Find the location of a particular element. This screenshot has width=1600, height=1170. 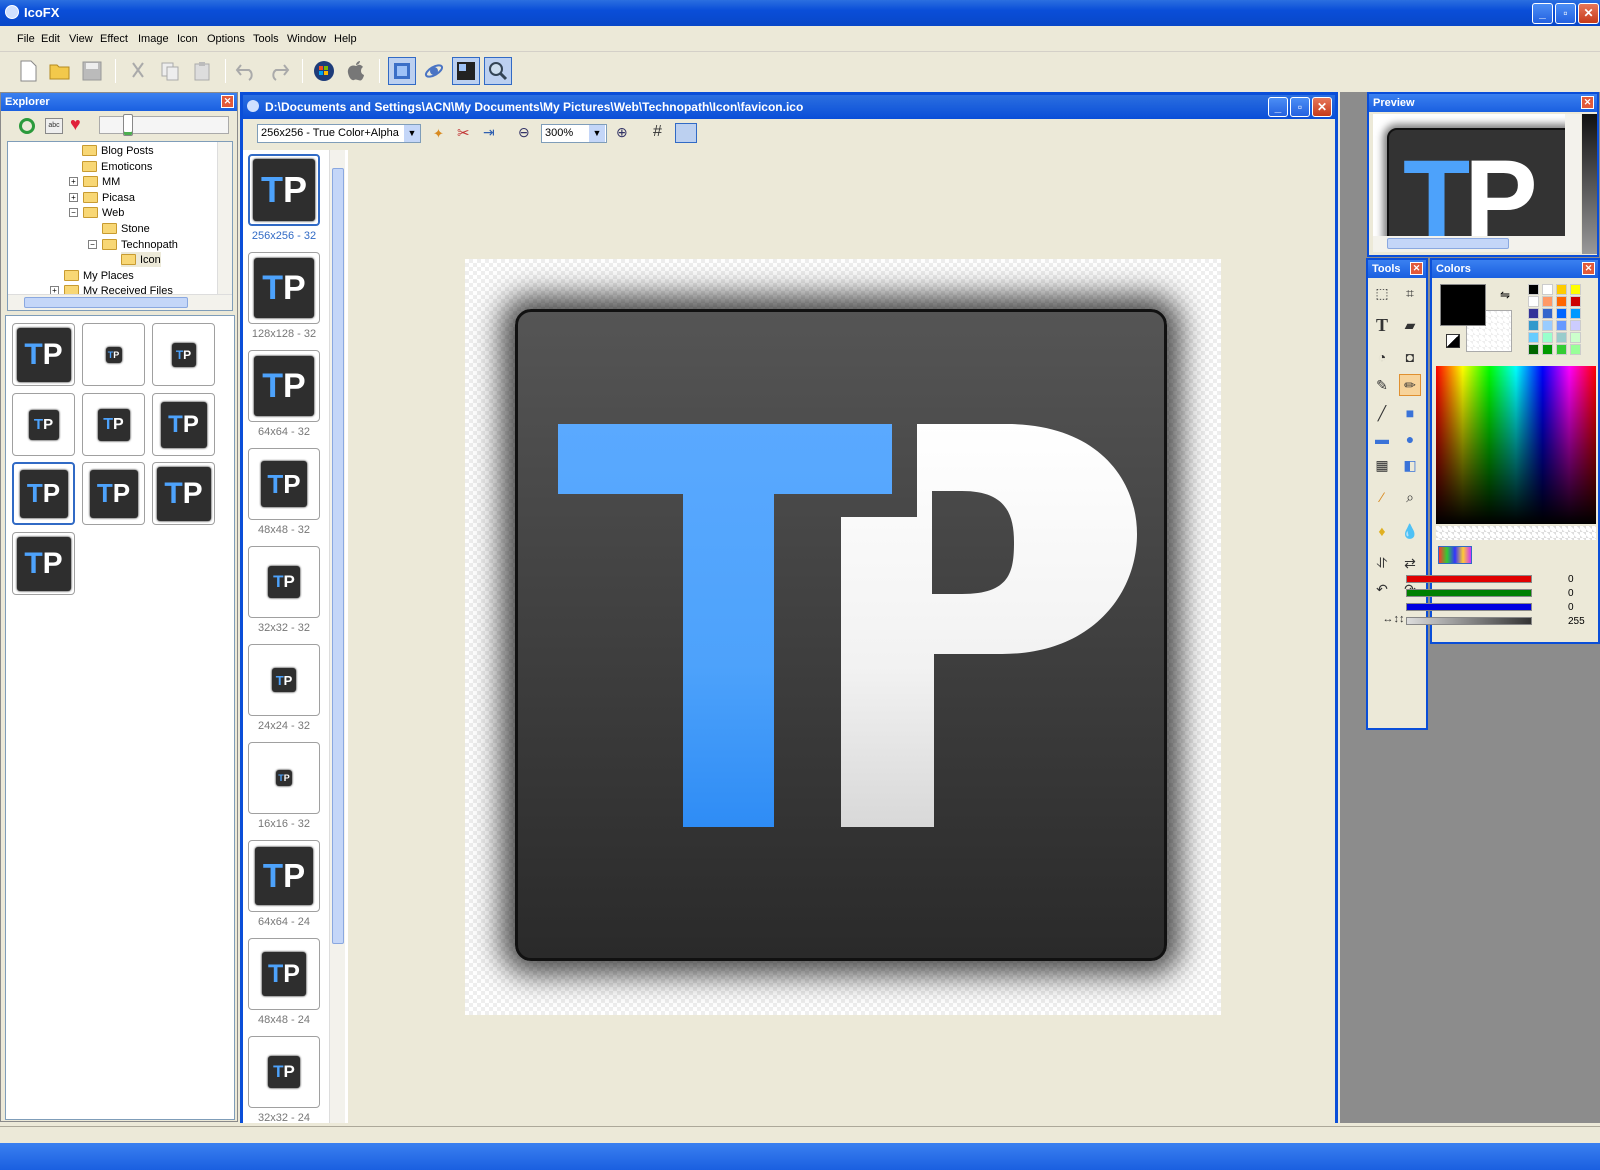

delete-format-icon: ✂ is located at coordinates (463, 133).